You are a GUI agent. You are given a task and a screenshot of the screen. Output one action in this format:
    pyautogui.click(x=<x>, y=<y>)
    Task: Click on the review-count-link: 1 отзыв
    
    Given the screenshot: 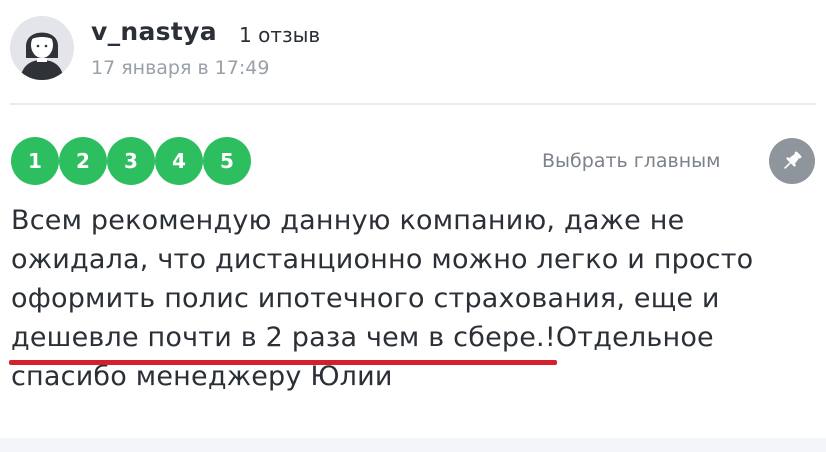 What is the action you would take?
    pyautogui.click(x=279, y=35)
    